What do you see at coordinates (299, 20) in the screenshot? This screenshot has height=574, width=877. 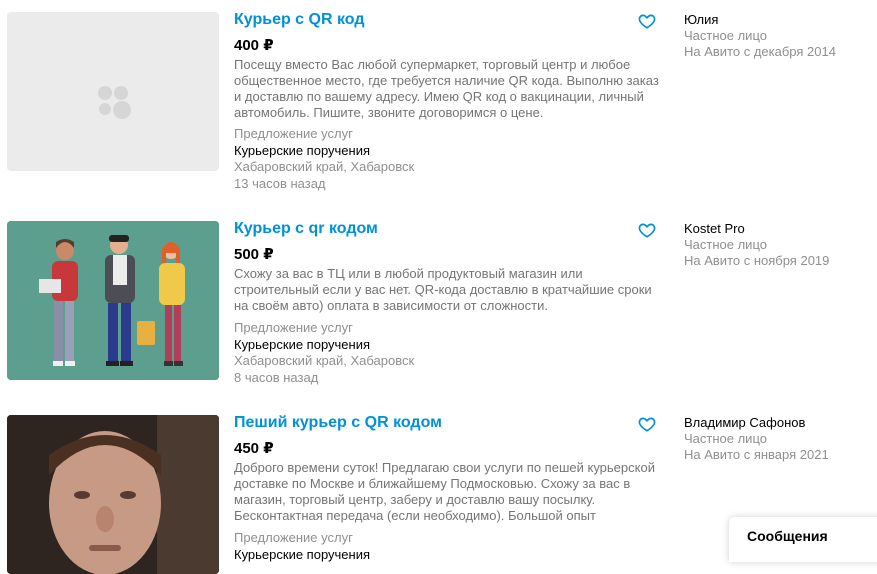 I see `listing-title: Курьер с QR код` at bounding box center [299, 20].